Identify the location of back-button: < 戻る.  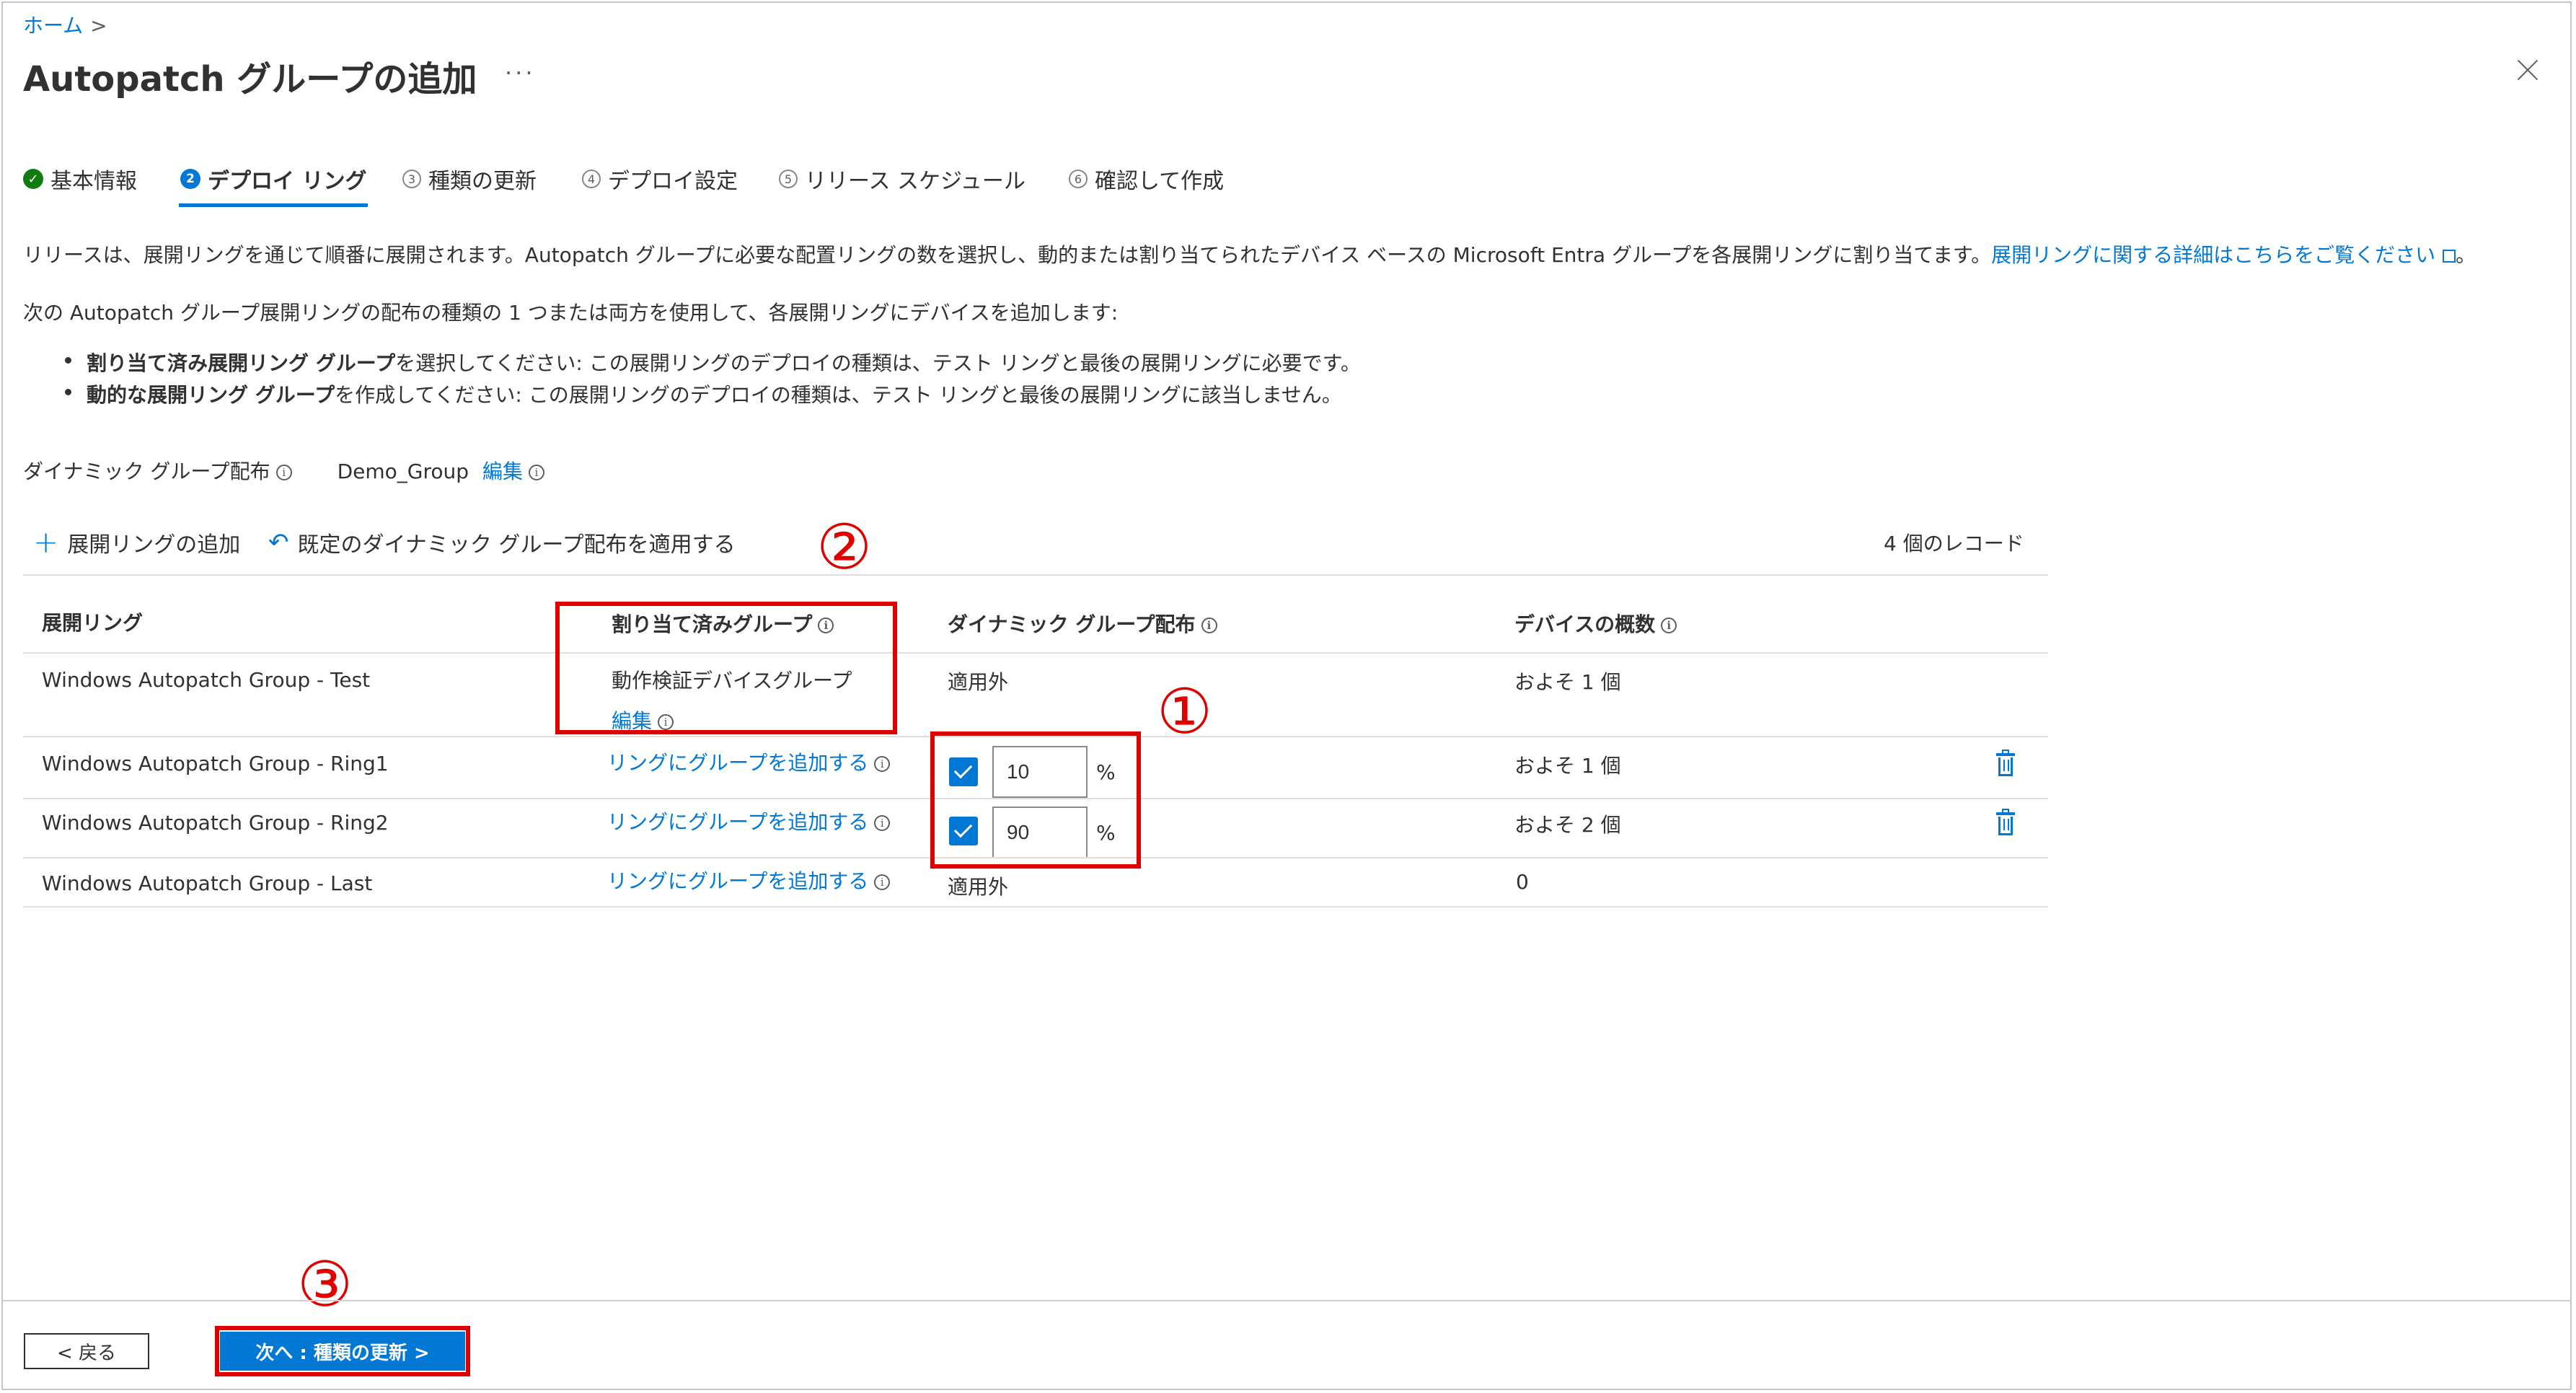
(86, 1351).